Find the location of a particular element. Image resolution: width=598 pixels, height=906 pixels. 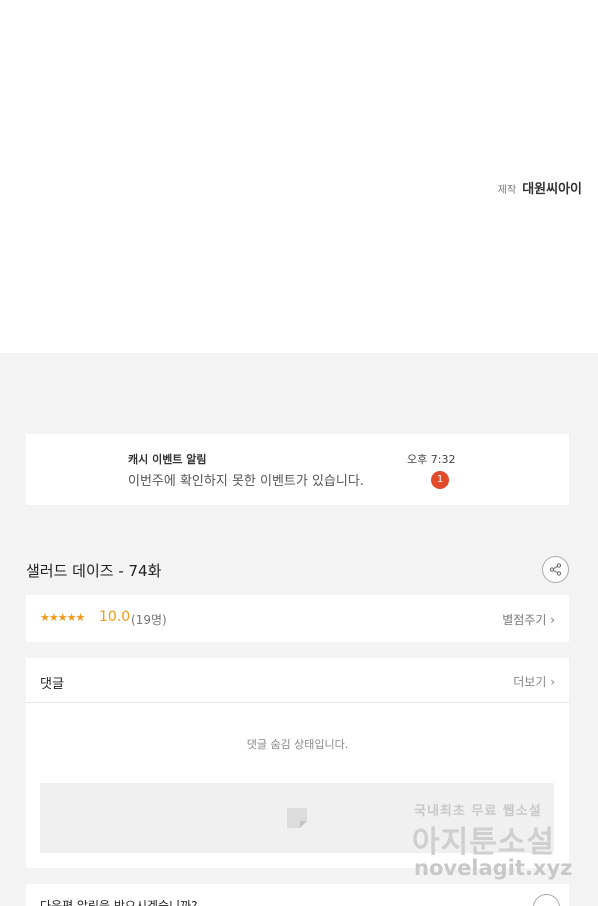

notification-badge: 1 is located at coordinates (440, 480).